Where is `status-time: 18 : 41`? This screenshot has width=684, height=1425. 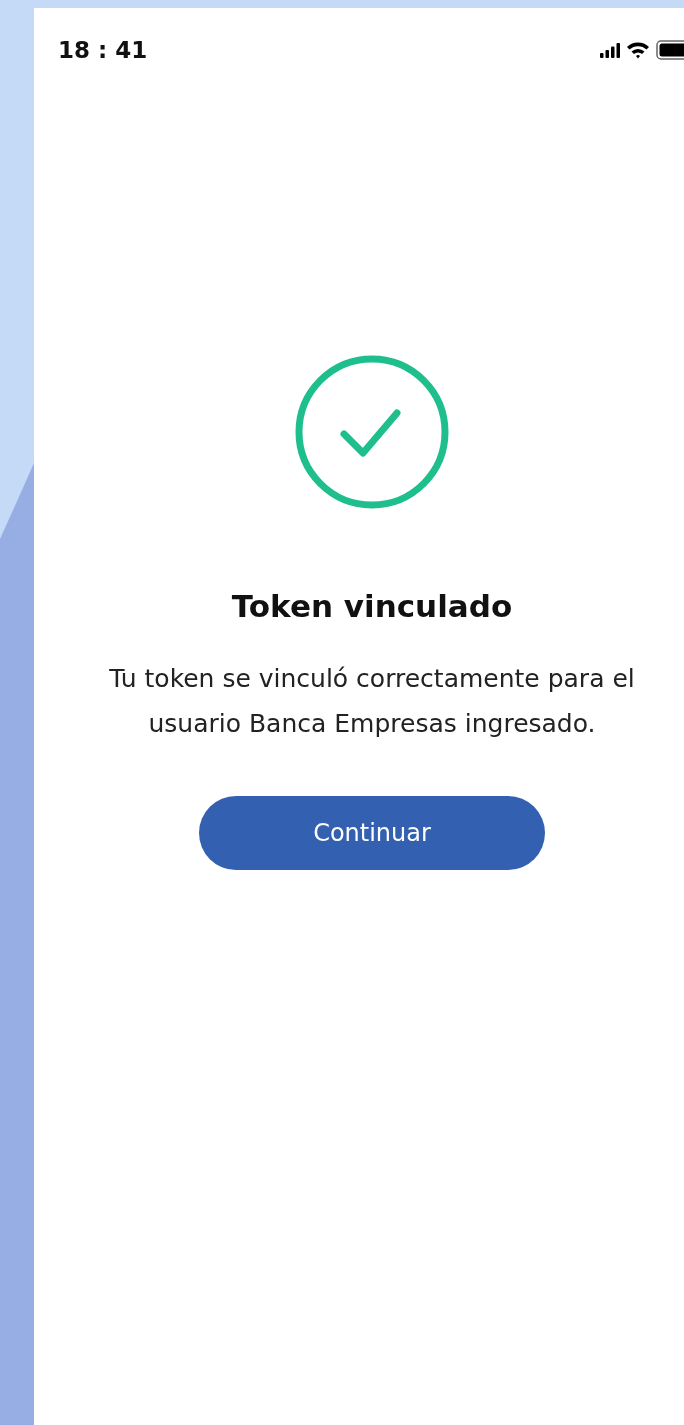 status-time: 18 : 41 is located at coordinates (103, 50).